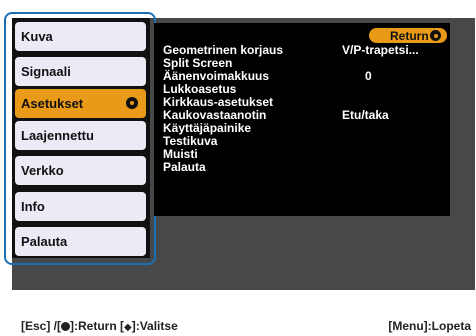 The height and width of the screenshot is (336, 476). I want to click on sidebar-item-label: Verkko, so click(42, 170).